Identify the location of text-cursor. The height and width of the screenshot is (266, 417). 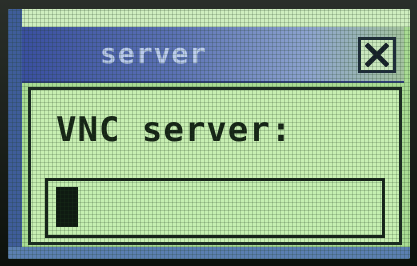
(67, 207).